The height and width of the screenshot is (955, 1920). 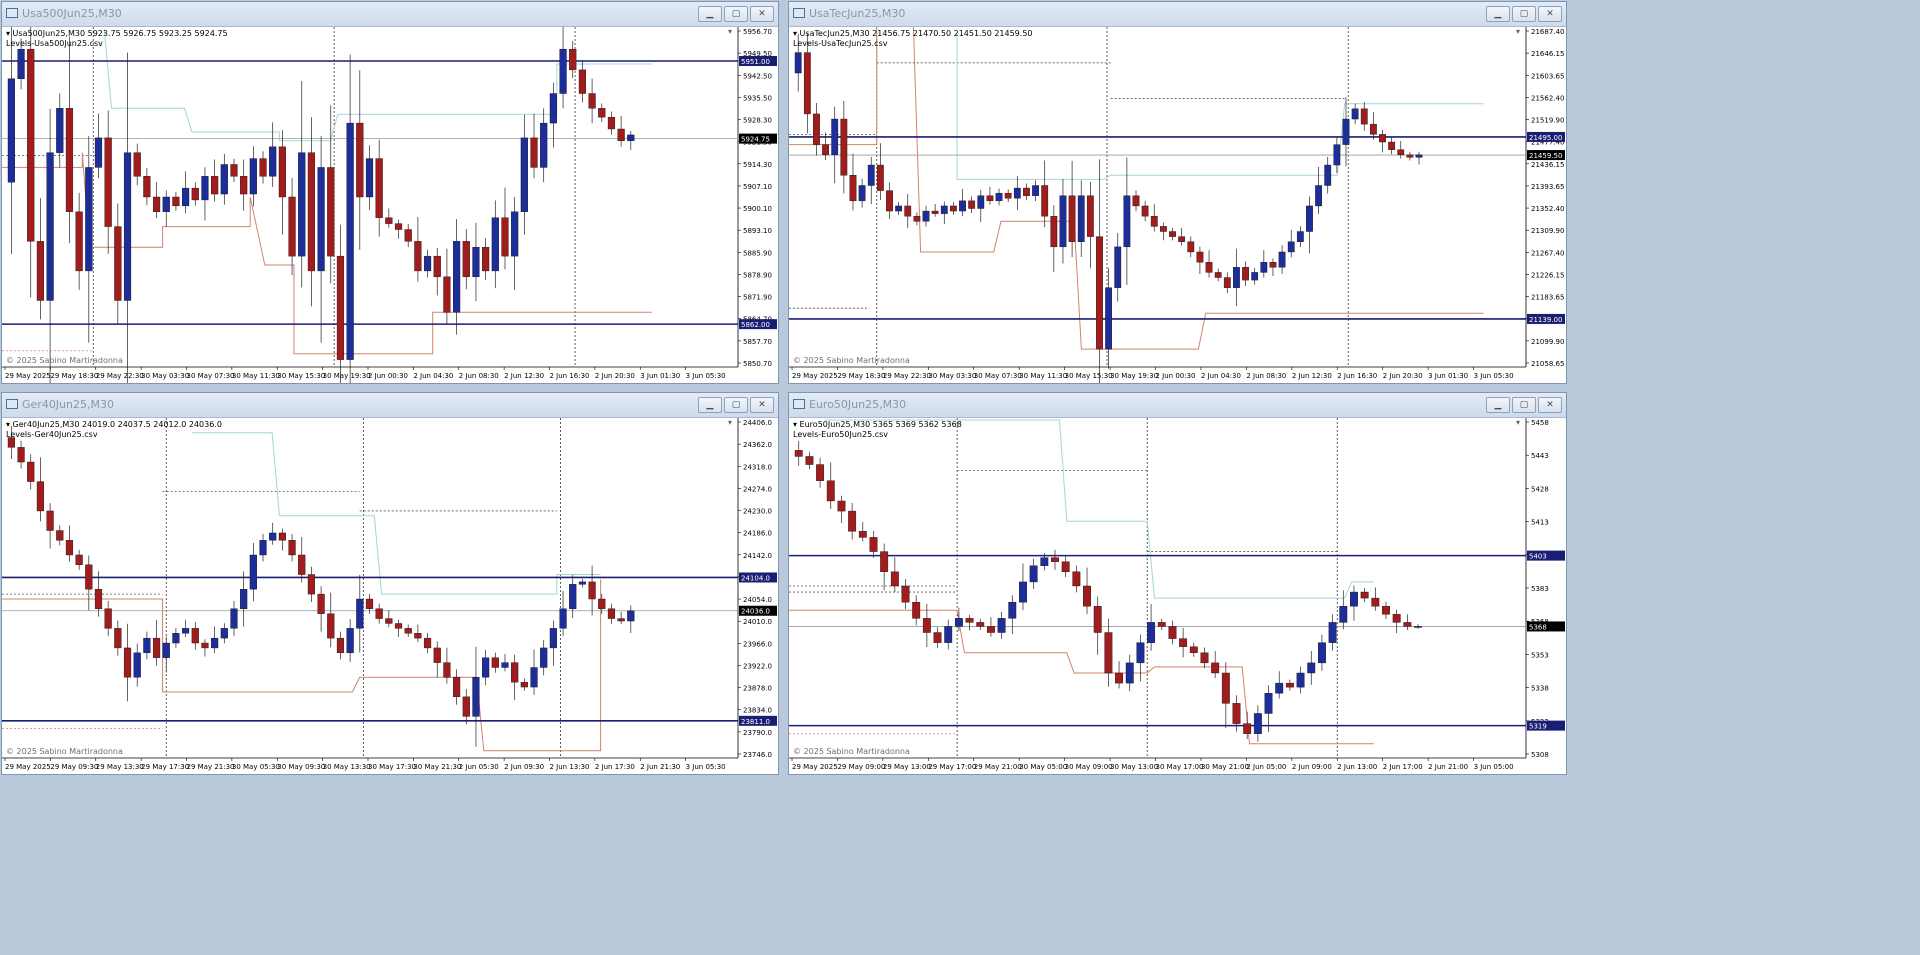 What do you see at coordinates (12, 13) in the screenshot?
I see `chart-window-icon` at bounding box center [12, 13].